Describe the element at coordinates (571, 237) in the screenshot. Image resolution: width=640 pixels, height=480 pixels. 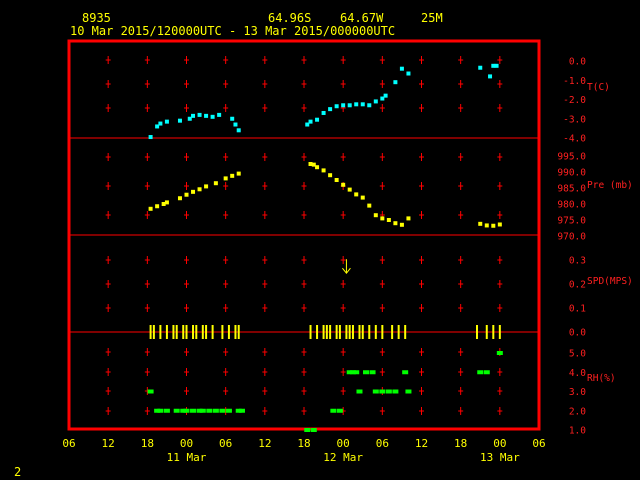
I see `pressure-tick-label: 970.0` at that location.